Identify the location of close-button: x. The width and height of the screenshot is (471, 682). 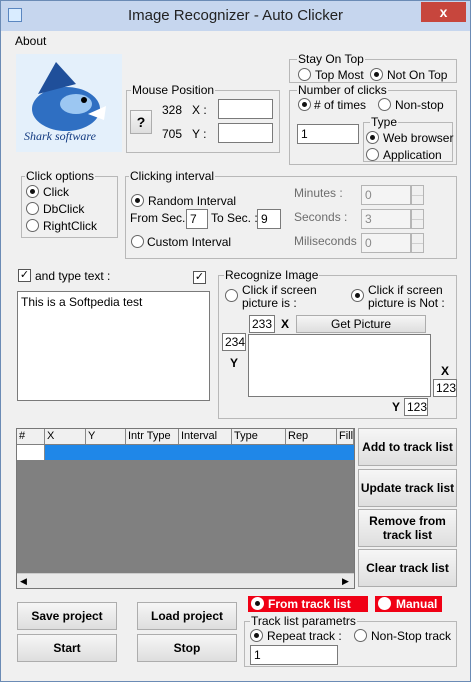
(443, 12).